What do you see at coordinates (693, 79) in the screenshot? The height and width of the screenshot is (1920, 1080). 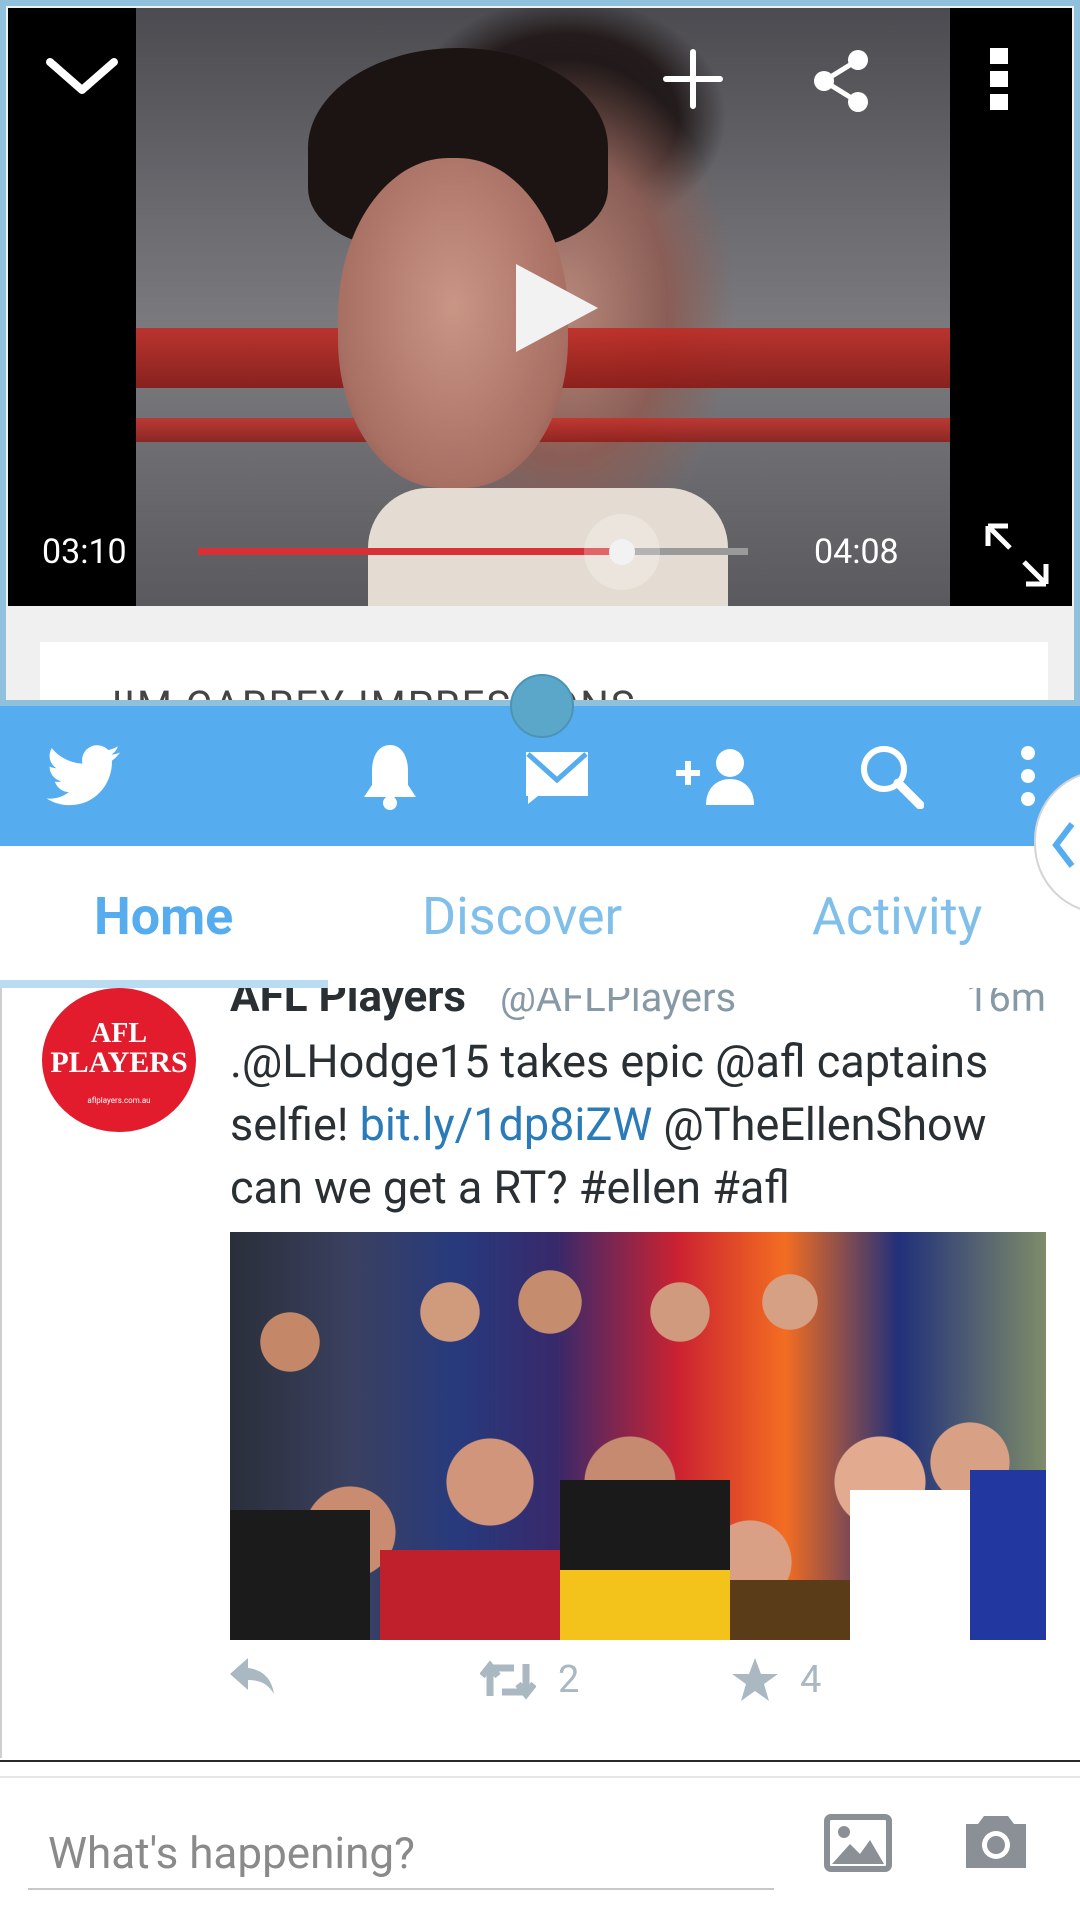 I see `add-icon` at bounding box center [693, 79].